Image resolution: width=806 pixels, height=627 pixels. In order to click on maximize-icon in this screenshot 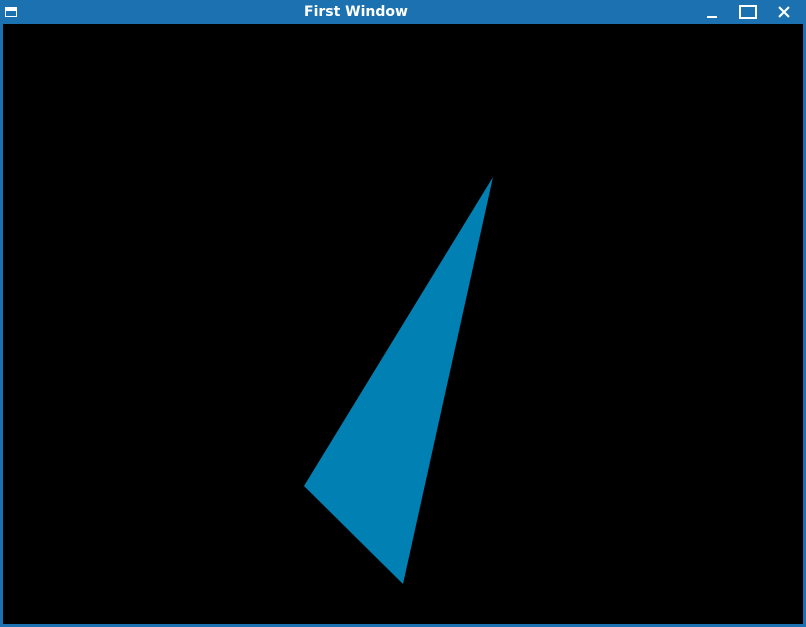, I will do `click(748, 12)`.